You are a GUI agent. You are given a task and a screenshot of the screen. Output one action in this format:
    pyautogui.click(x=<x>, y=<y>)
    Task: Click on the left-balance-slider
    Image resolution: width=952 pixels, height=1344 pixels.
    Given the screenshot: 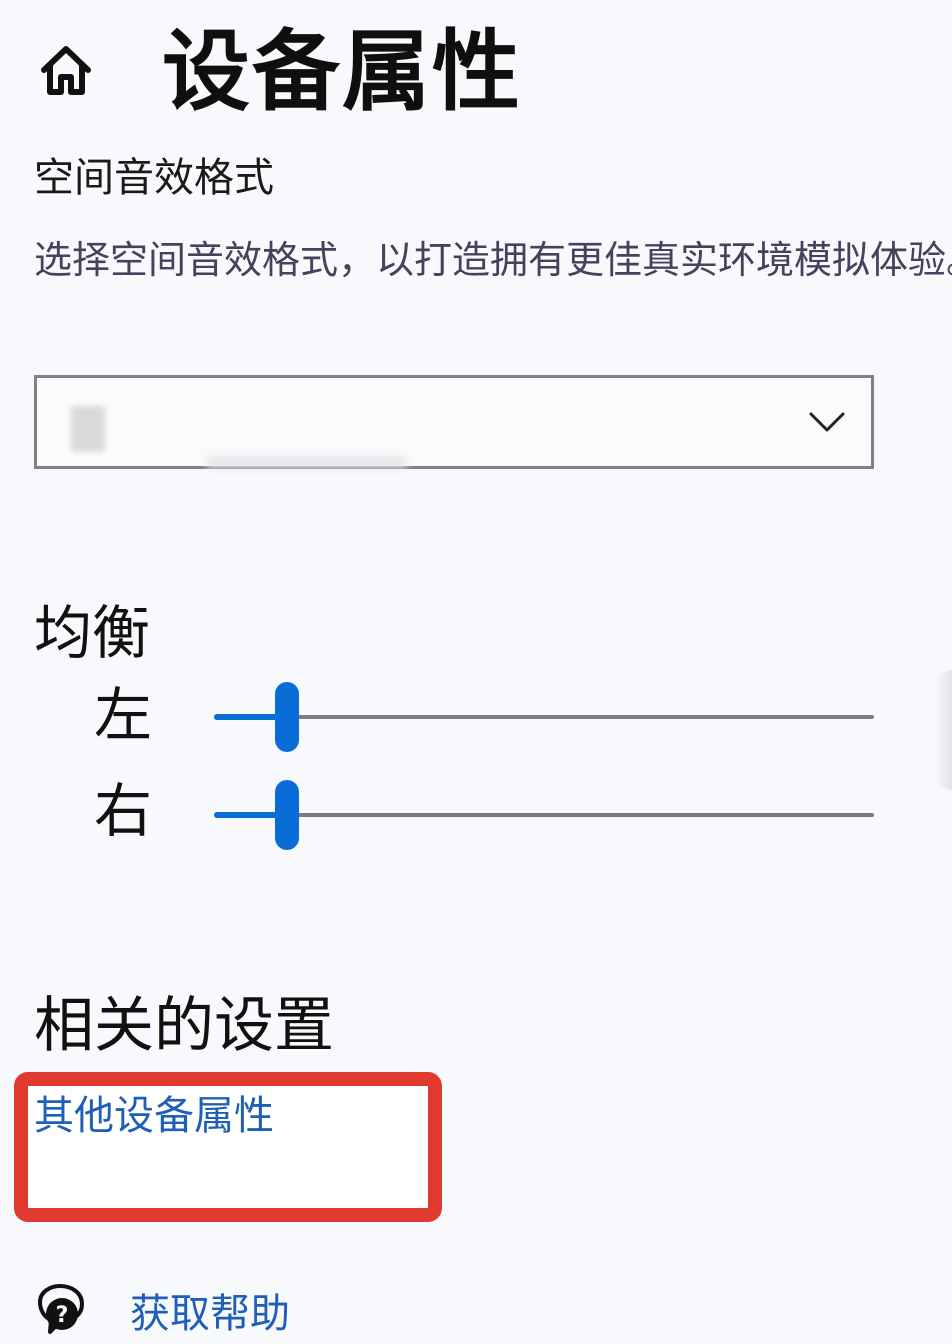 What is the action you would take?
    pyautogui.click(x=544, y=717)
    